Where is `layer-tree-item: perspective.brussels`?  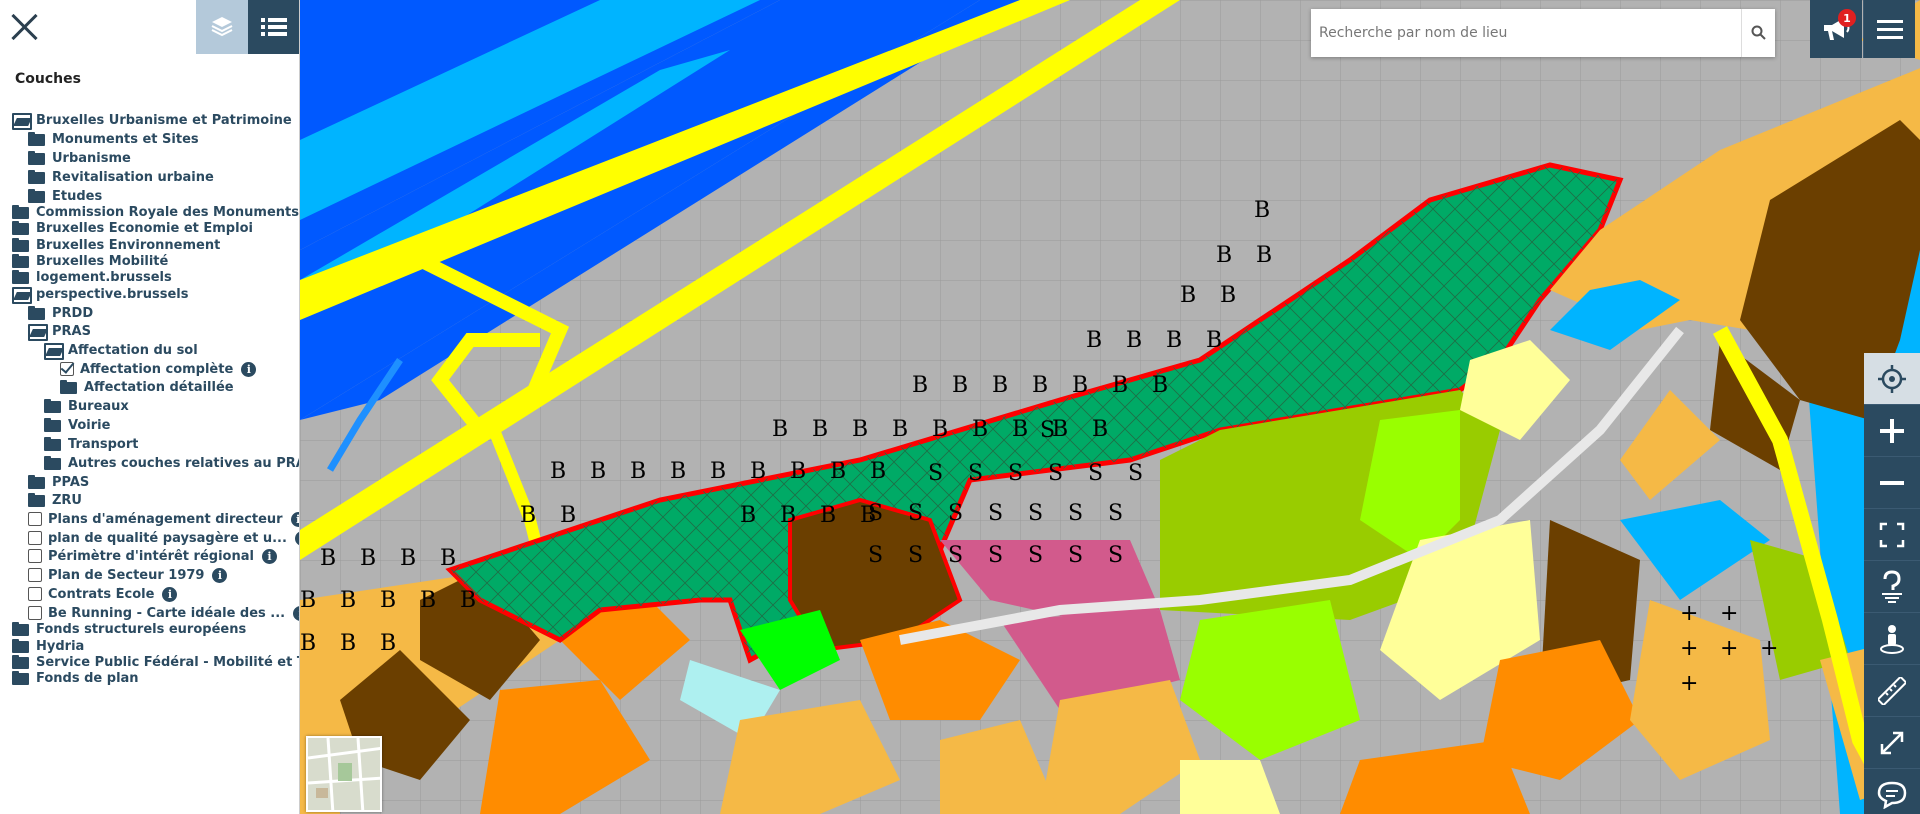 layer-tree-item: perspective.brussels is located at coordinates (100, 294).